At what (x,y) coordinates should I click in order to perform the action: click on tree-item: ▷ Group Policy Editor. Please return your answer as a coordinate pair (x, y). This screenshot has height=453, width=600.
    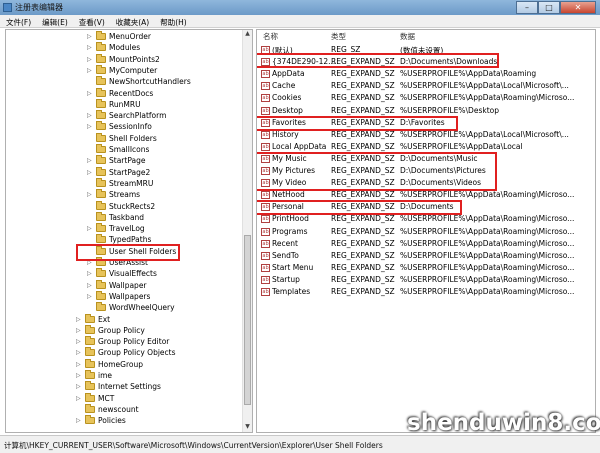
    Looking at the image, I should click on (122, 341).